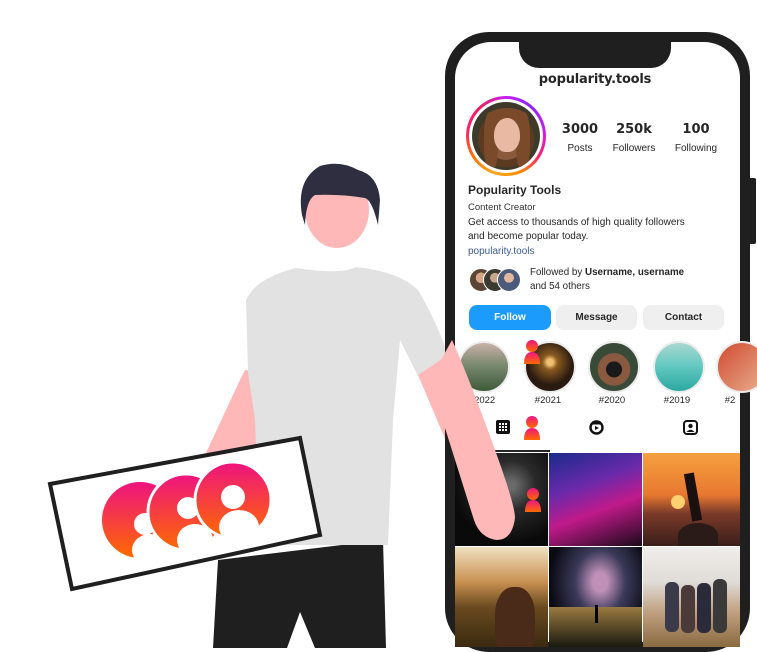  I want to click on highlight-label: #2021, so click(548, 400).